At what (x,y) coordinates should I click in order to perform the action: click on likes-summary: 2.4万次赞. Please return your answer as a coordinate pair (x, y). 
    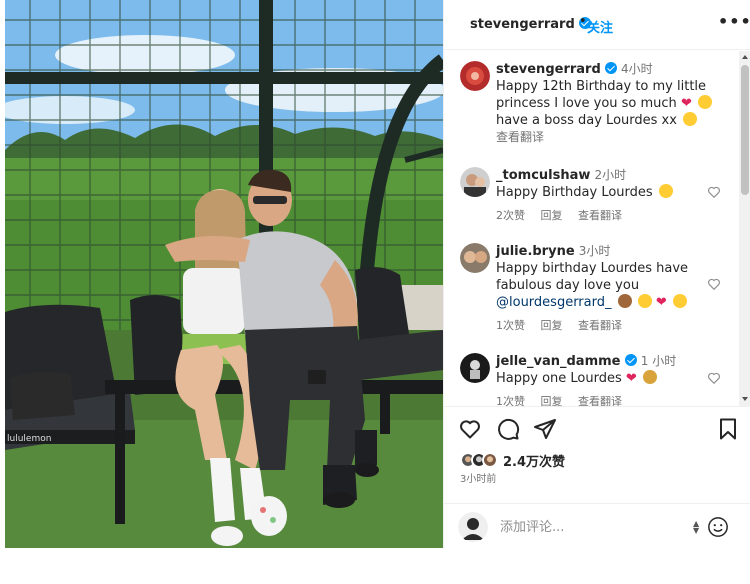
    Looking at the image, I should click on (512, 460).